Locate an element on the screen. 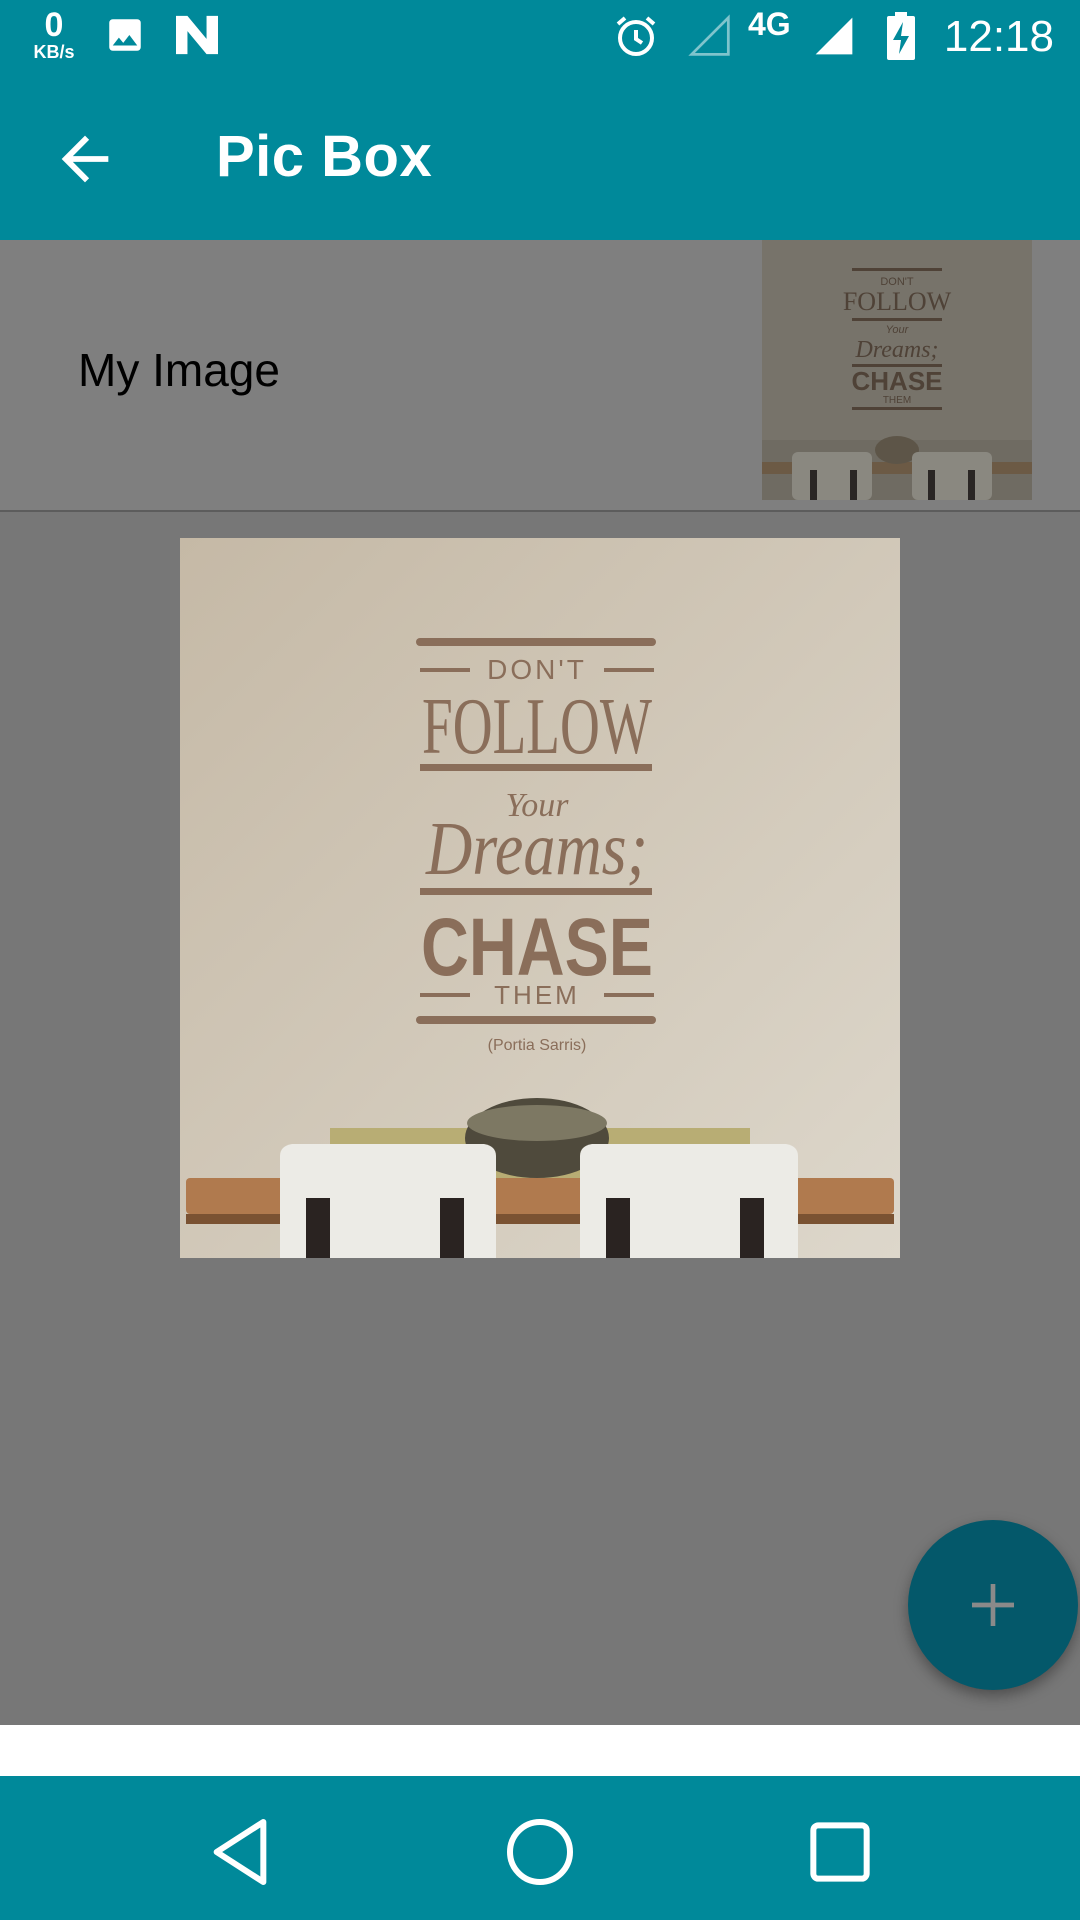 The image size is (1080, 1920). poster-line-dreams: Dreams; is located at coordinates (536, 849).